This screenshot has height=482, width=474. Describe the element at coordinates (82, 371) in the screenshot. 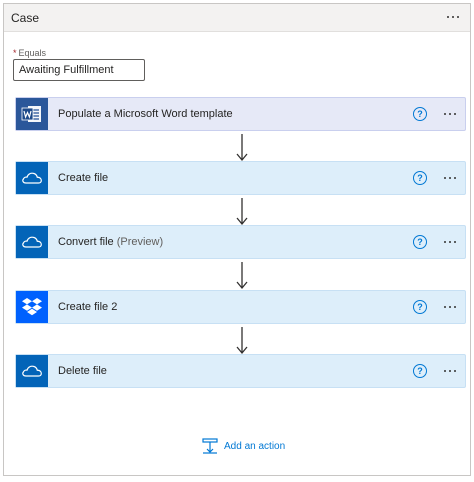

I see `step-title: Delete file` at that location.